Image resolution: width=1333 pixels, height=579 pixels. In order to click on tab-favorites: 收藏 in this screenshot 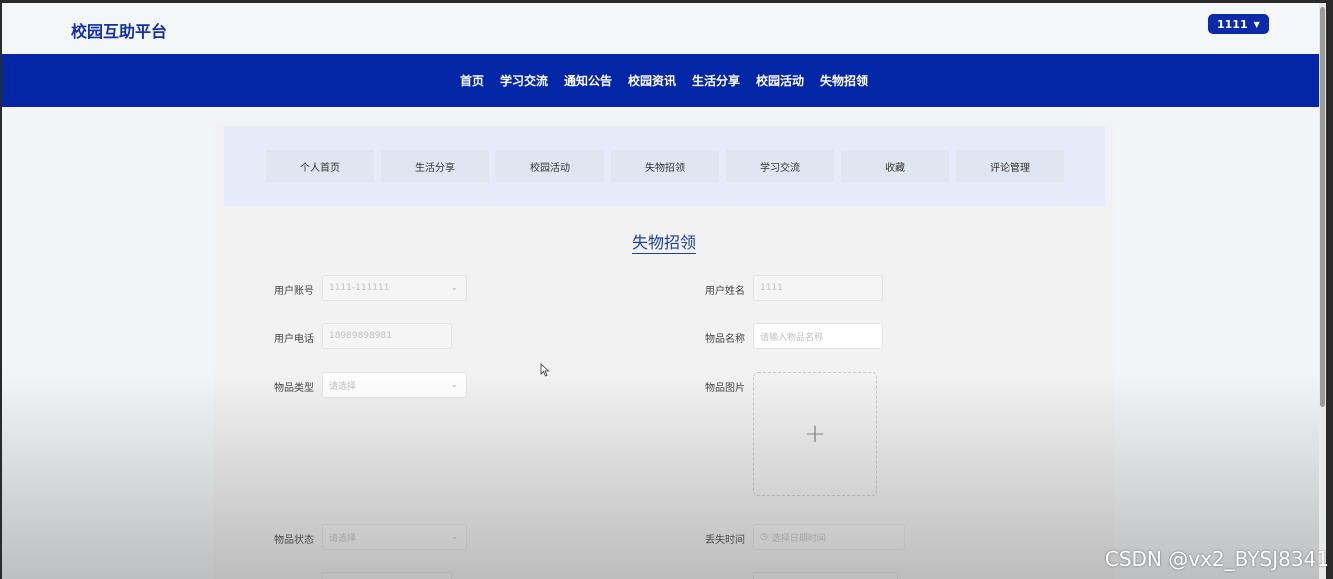, I will do `click(895, 166)`.